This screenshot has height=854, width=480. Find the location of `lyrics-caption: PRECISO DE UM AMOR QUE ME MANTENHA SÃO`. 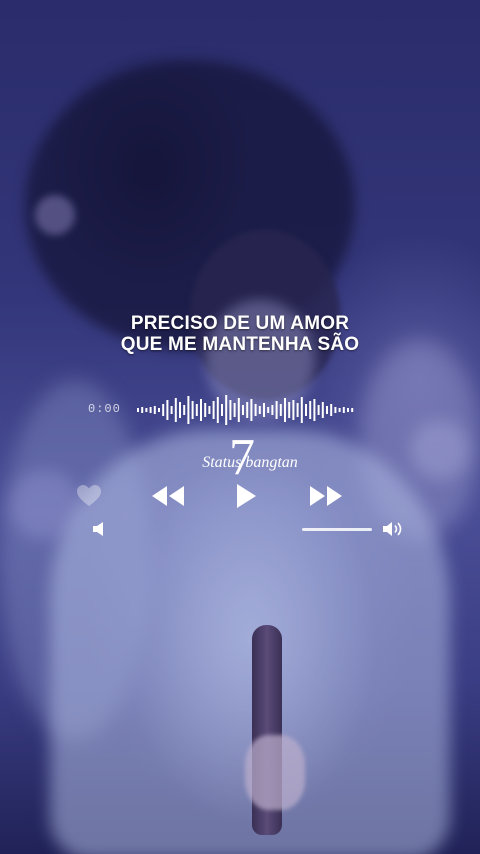

lyrics-caption: PRECISO DE UM AMOR QUE ME MANTENHA SÃO is located at coordinates (240, 334).